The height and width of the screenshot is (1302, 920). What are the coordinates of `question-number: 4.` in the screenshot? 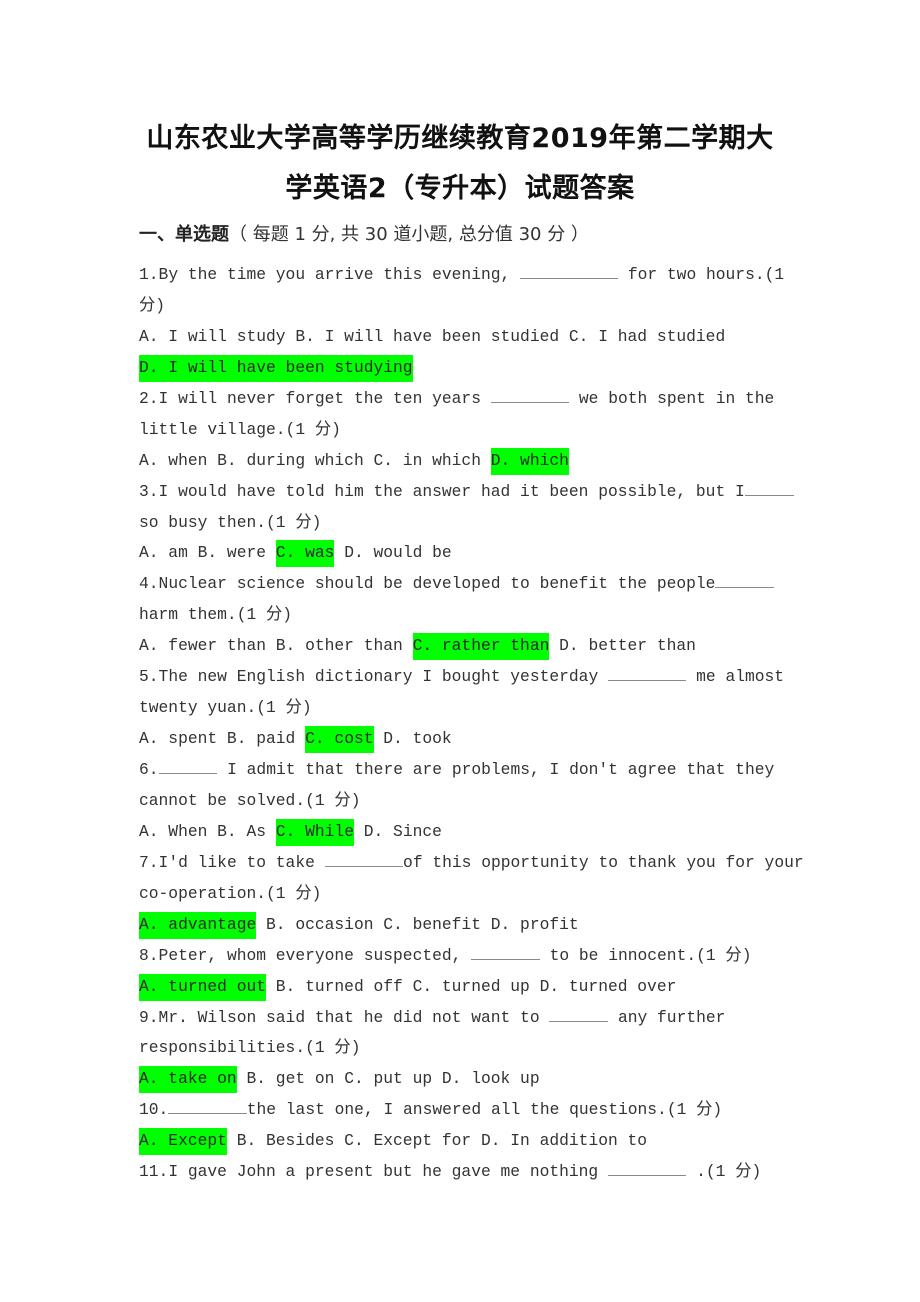 It's located at (149, 584).